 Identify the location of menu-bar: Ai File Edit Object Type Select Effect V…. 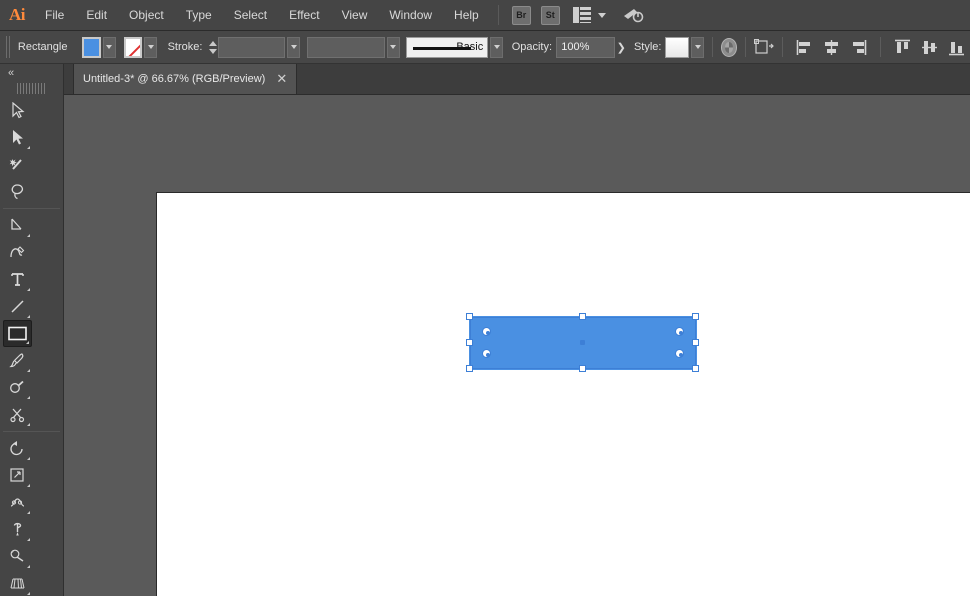
(485, 15).